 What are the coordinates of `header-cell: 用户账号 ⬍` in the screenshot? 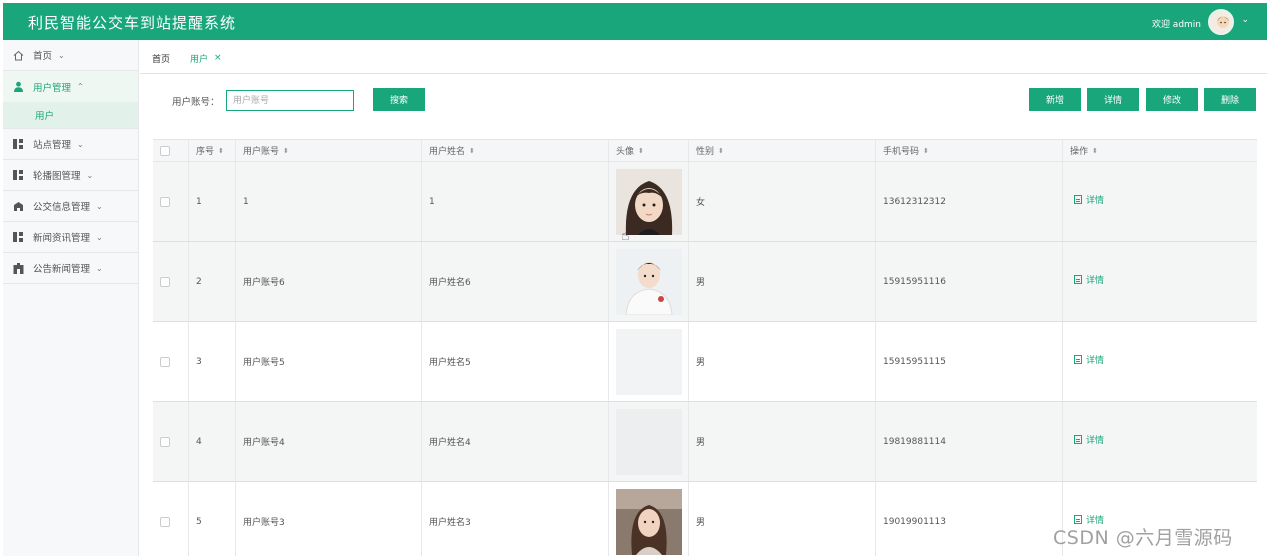 It's located at (329, 150).